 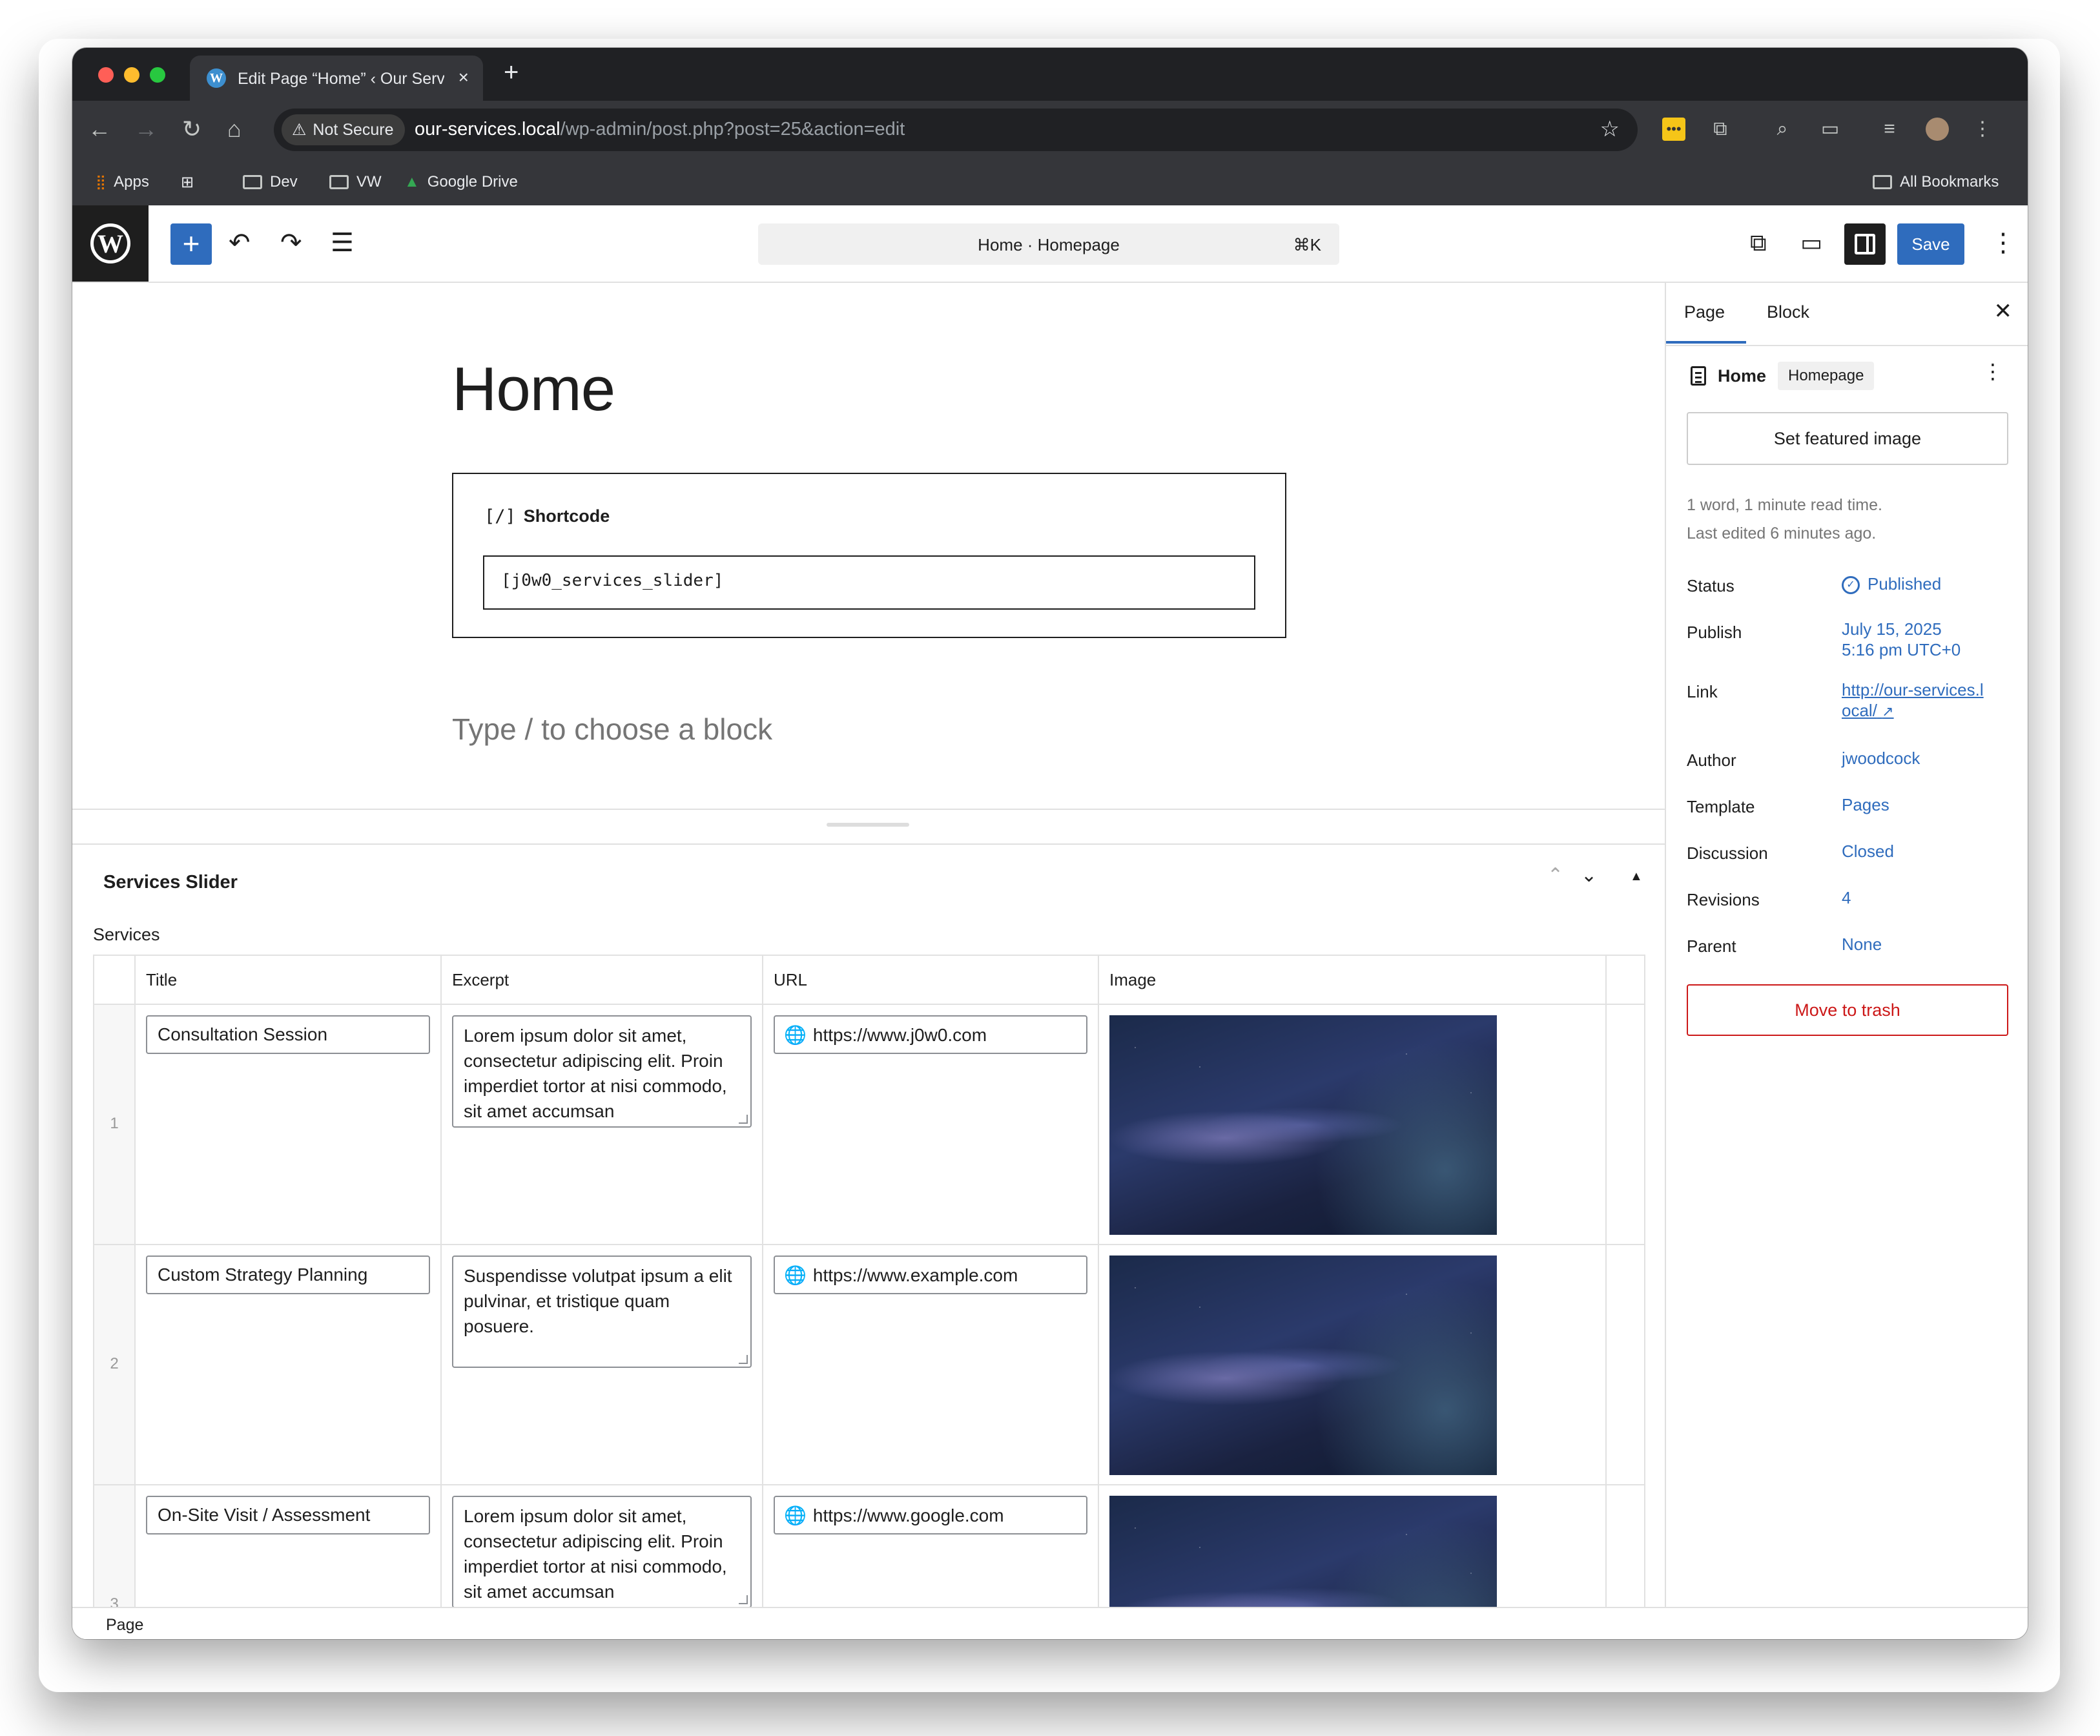 What do you see at coordinates (99, 129) in the screenshot?
I see `back-icon: ←` at bounding box center [99, 129].